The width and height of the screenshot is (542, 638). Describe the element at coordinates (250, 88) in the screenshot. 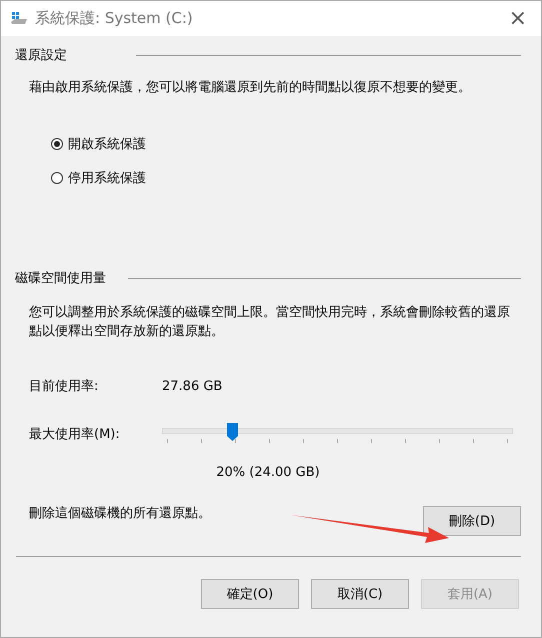

I see `description-text: 藉由啟用系統保護，您可以將電腦還原到先前的時間點以復原不想要的變更。` at that location.